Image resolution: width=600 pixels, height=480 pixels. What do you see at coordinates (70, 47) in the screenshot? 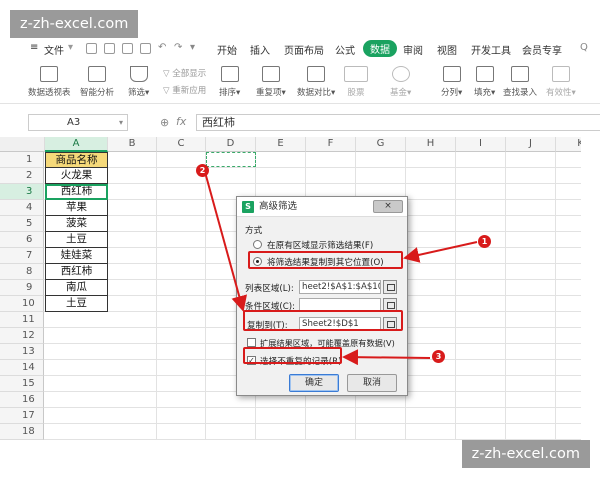
I see `chevron-down-icon: ▾` at bounding box center [70, 47].